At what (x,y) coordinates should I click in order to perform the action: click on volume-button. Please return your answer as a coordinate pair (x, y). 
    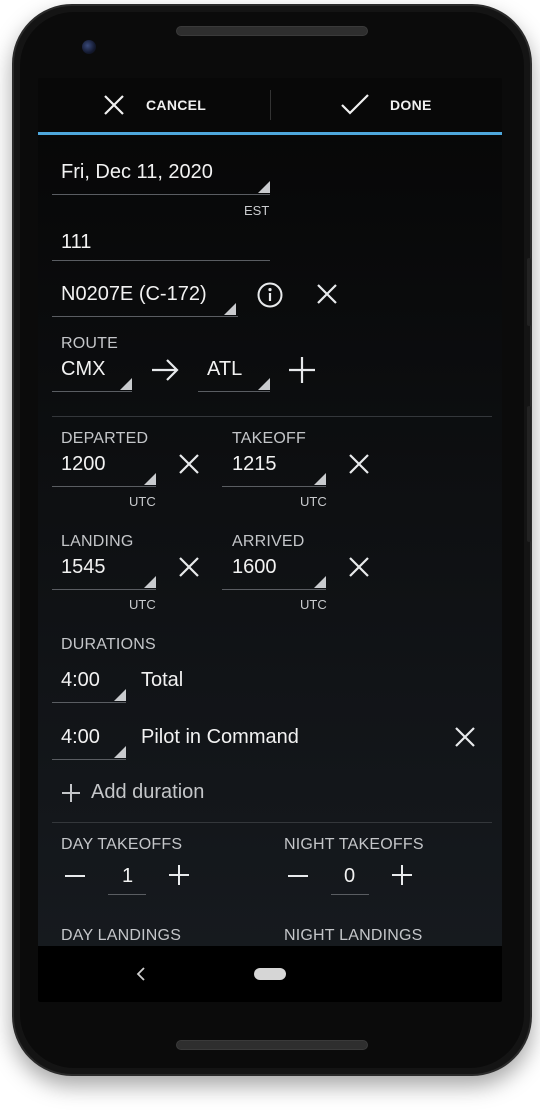
    Looking at the image, I should click on (529, 474).